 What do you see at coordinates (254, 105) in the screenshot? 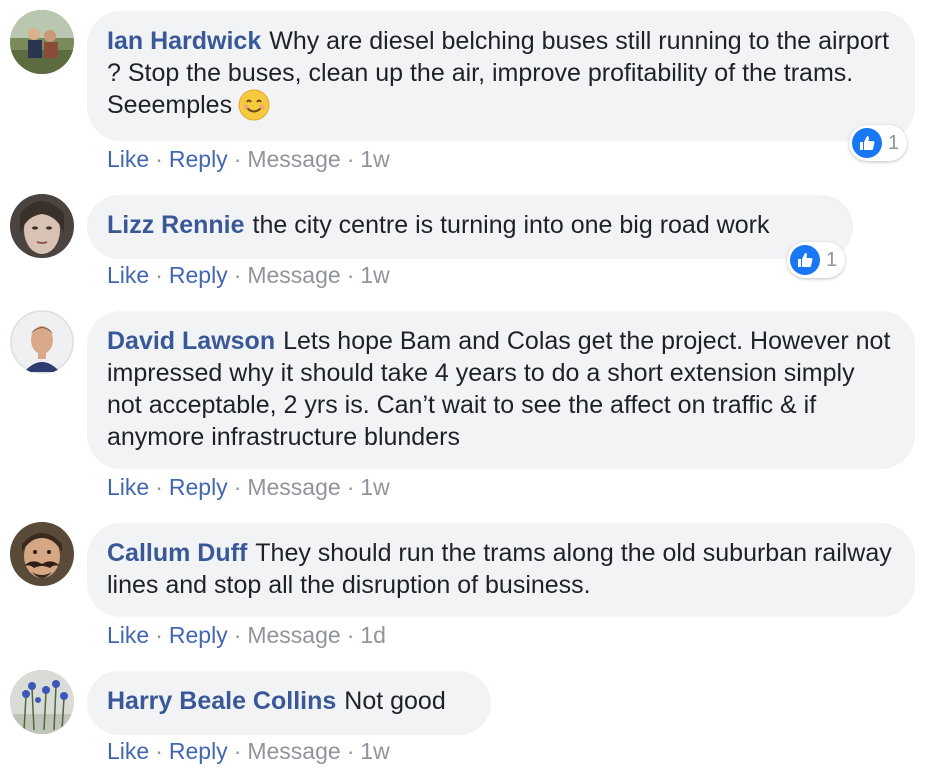
I see `smiling-face-icon` at bounding box center [254, 105].